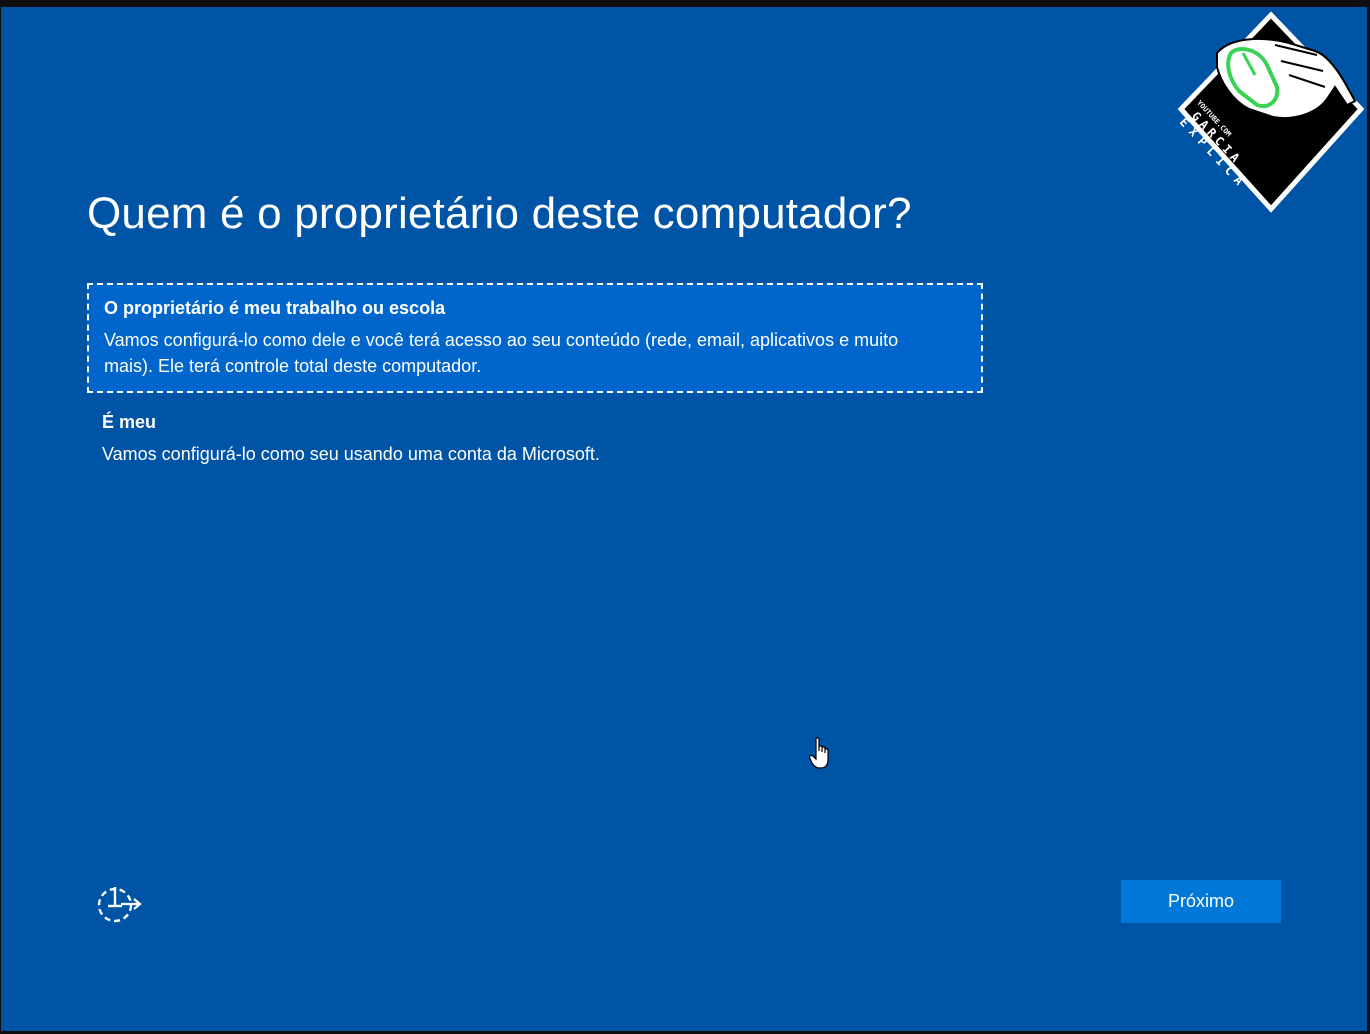 The image size is (1370, 1034). Describe the element at coordinates (275, 308) in the screenshot. I see `option-title: O proprietário é meu trabalho ou escola` at that location.